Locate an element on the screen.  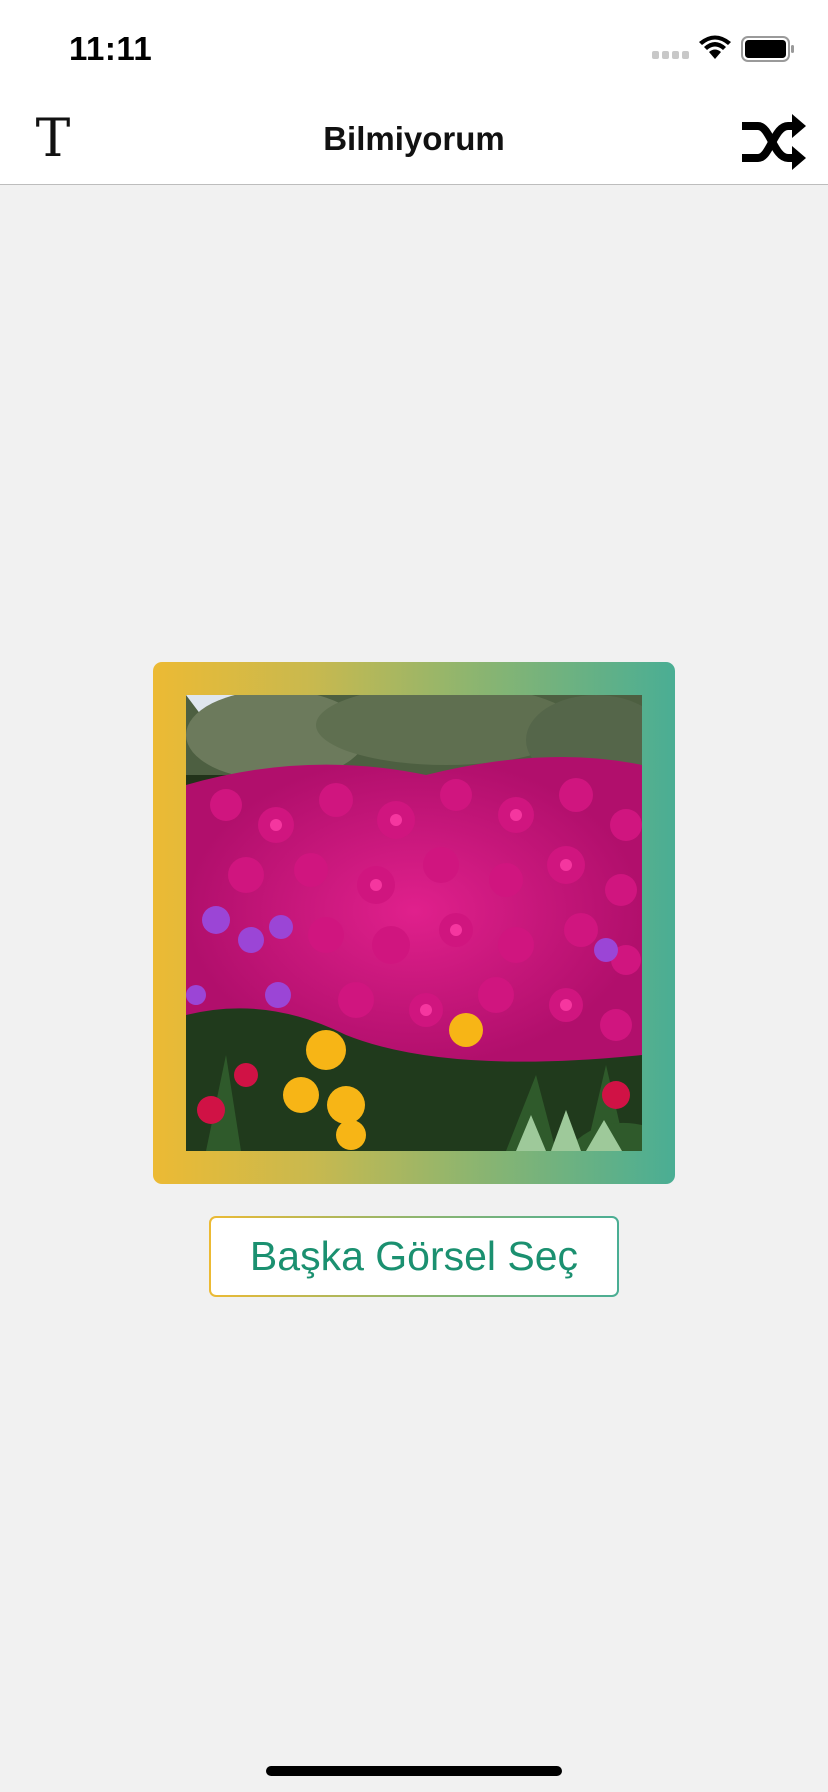
status-time: 11:11 is located at coordinates (111, 48).